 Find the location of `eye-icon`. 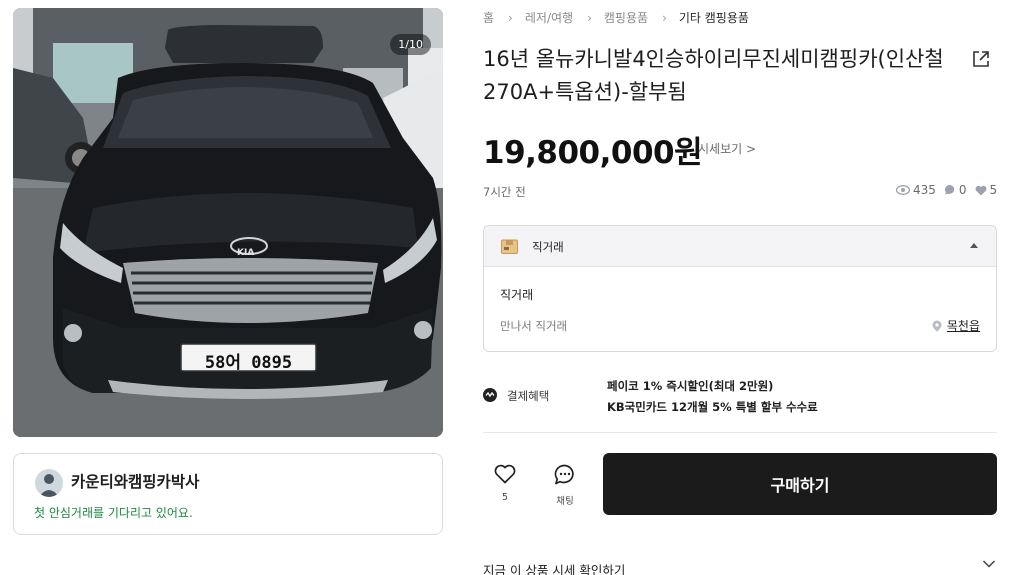

eye-icon is located at coordinates (903, 190).